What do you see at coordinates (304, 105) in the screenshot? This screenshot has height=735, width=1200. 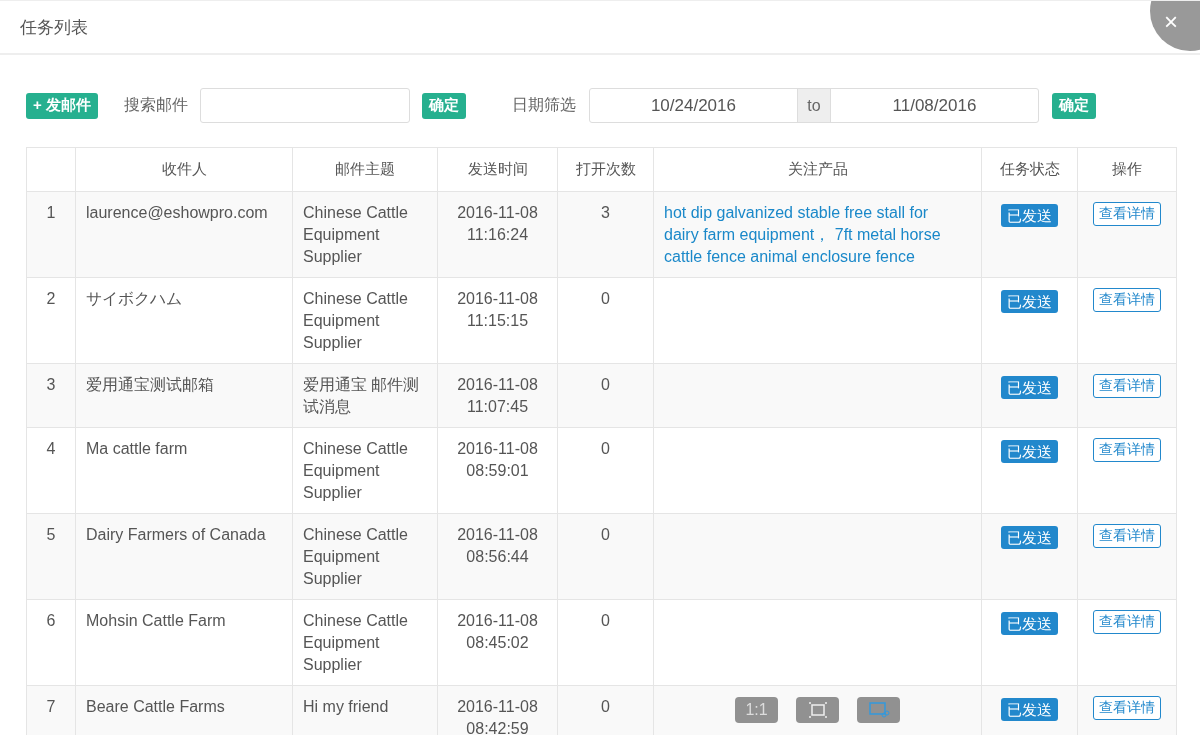 I see `search-field` at bounding box center [304, 105].